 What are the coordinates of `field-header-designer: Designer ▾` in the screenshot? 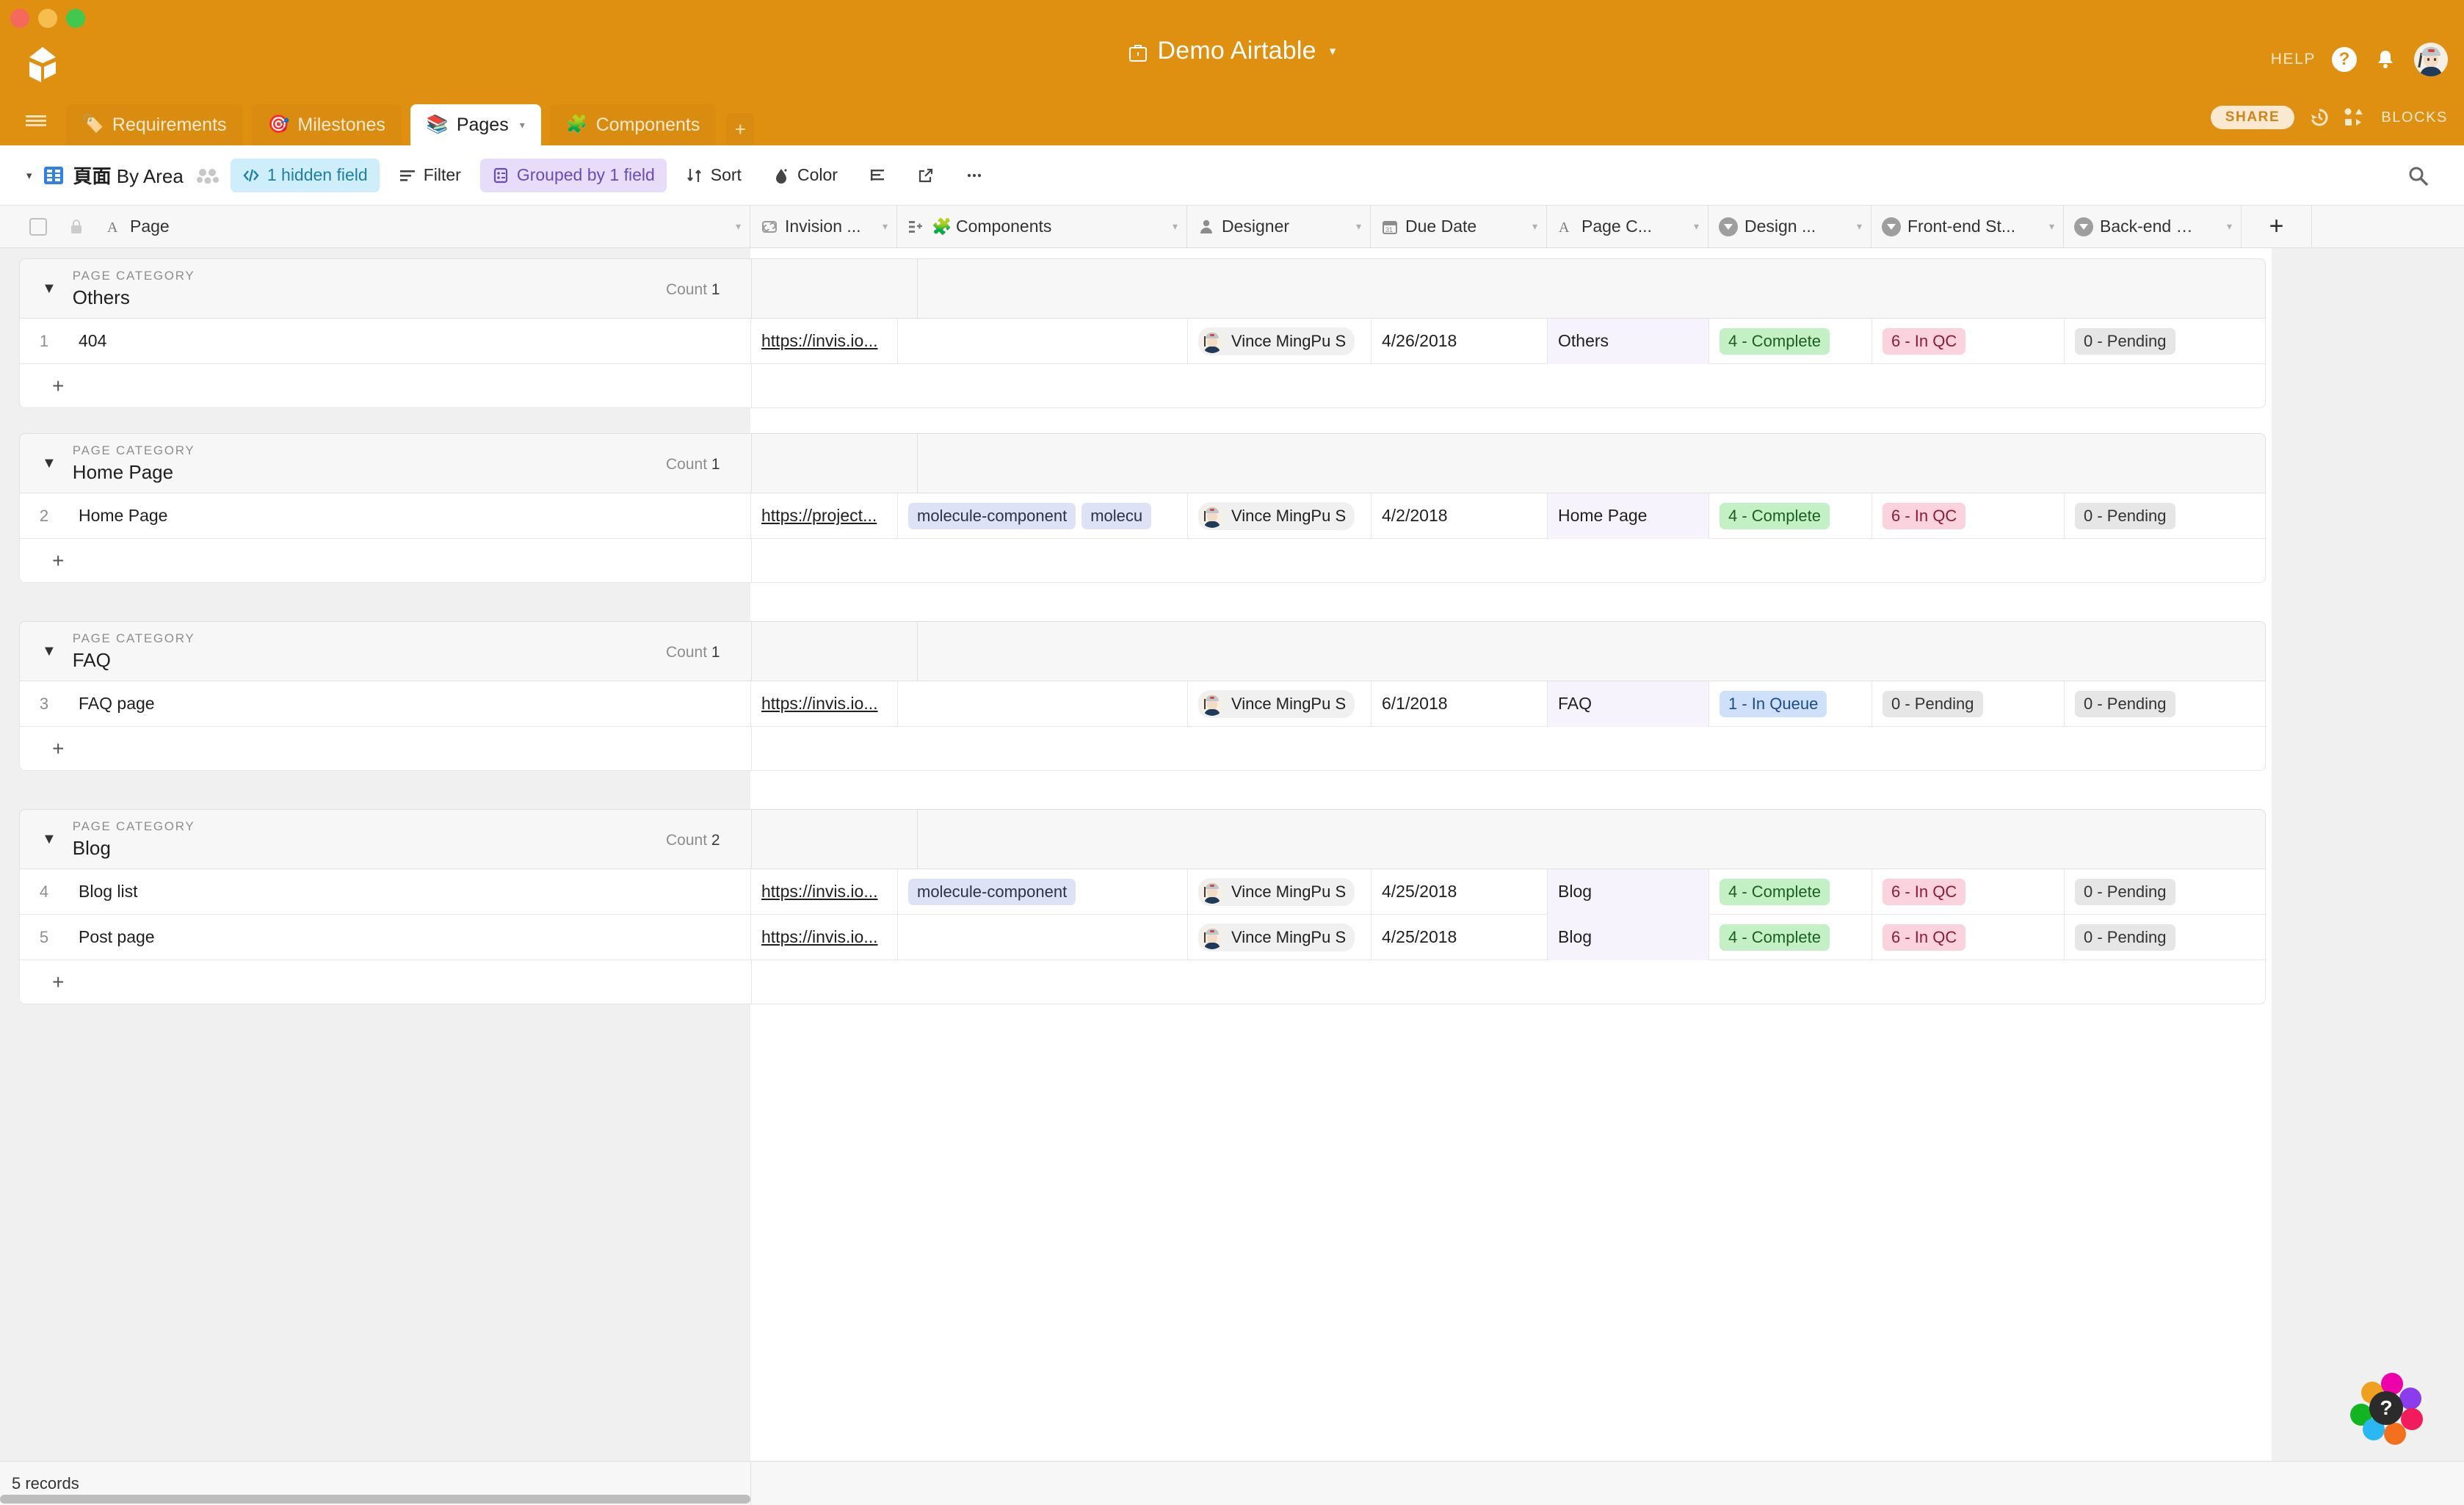 It's located at (1279, 226).